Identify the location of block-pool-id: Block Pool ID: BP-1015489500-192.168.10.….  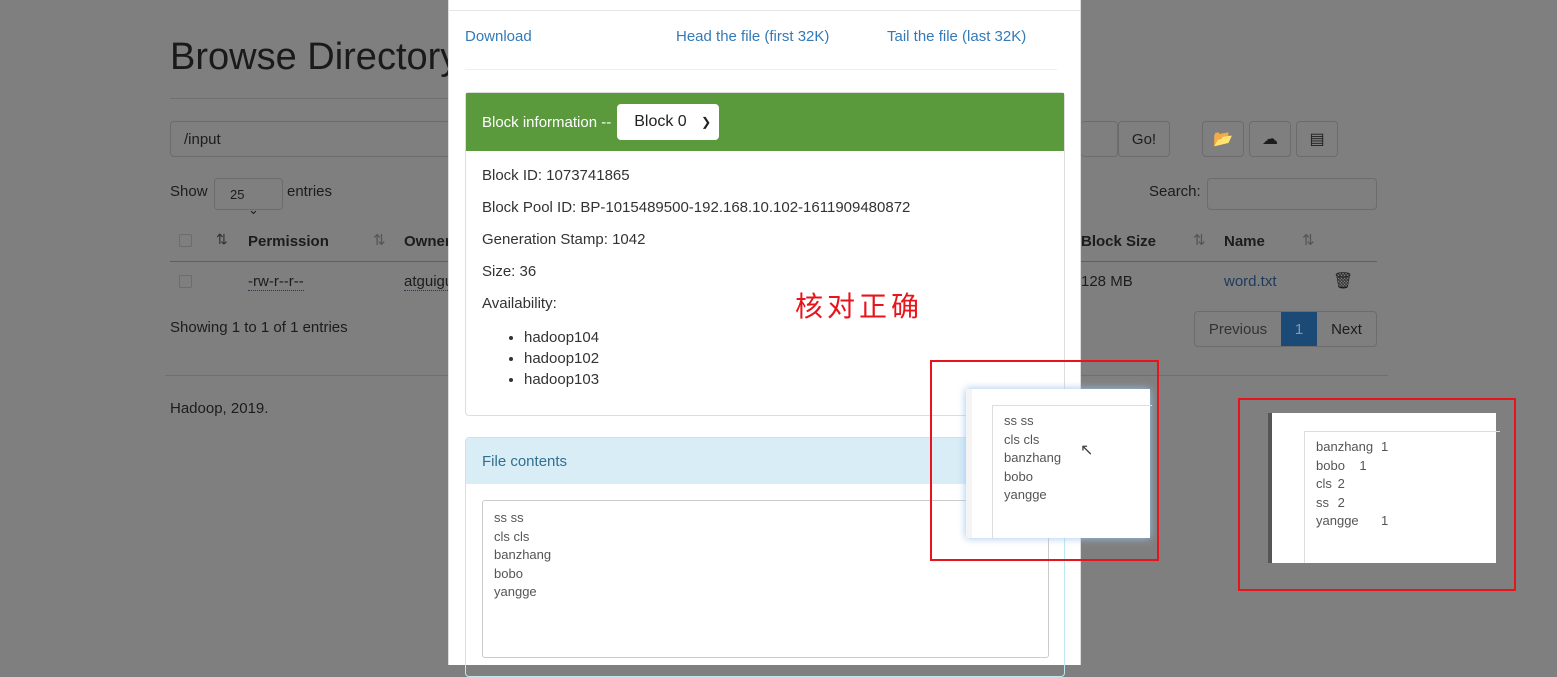
(696, 207).